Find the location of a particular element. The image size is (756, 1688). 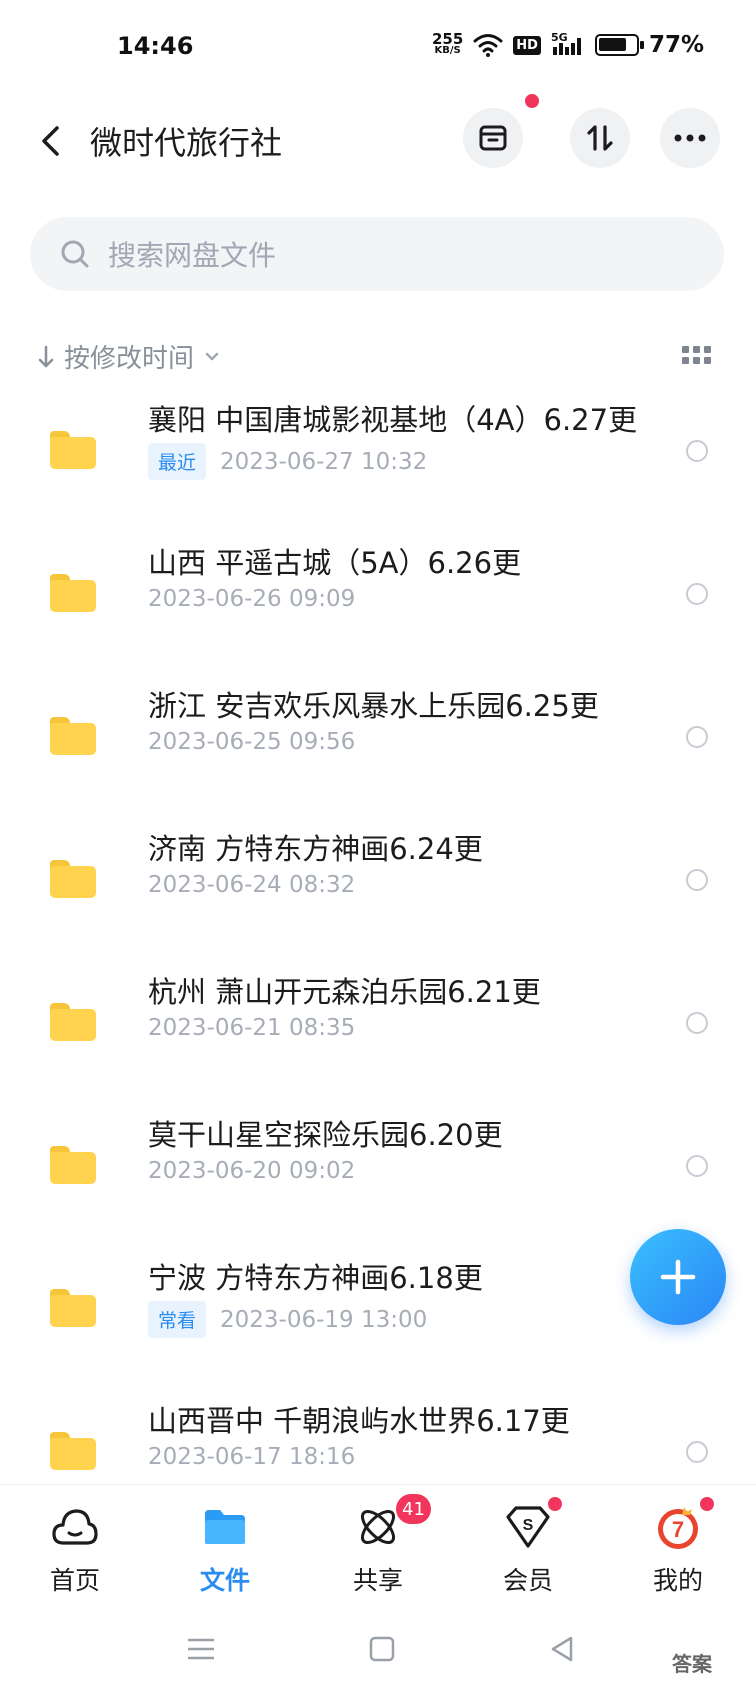

chevron-left-icon is located at coordinates (50, 141).